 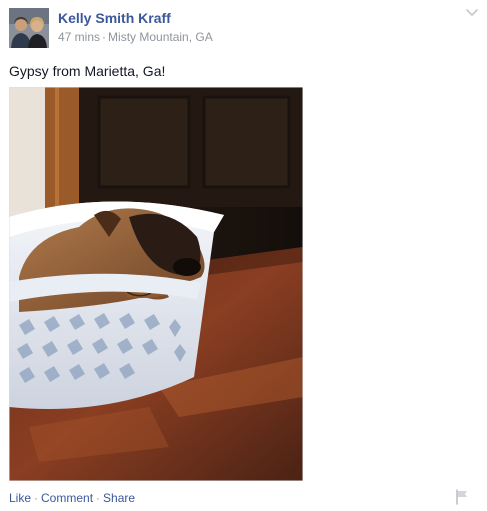 I want to click on comment-link: Comment, so click(x=67, y=498).